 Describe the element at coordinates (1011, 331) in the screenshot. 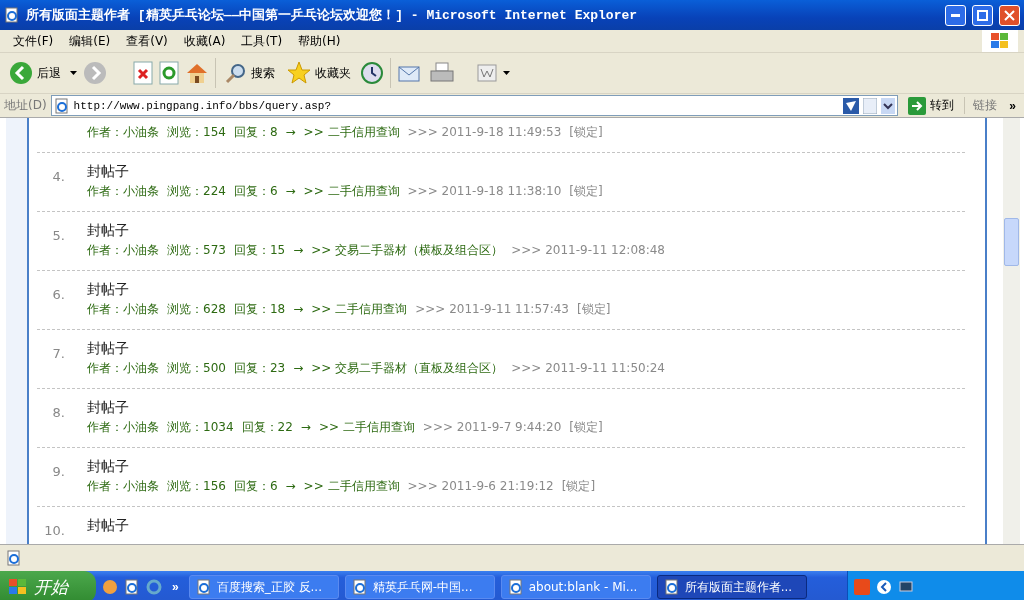

I see `scrollbar` at that location.